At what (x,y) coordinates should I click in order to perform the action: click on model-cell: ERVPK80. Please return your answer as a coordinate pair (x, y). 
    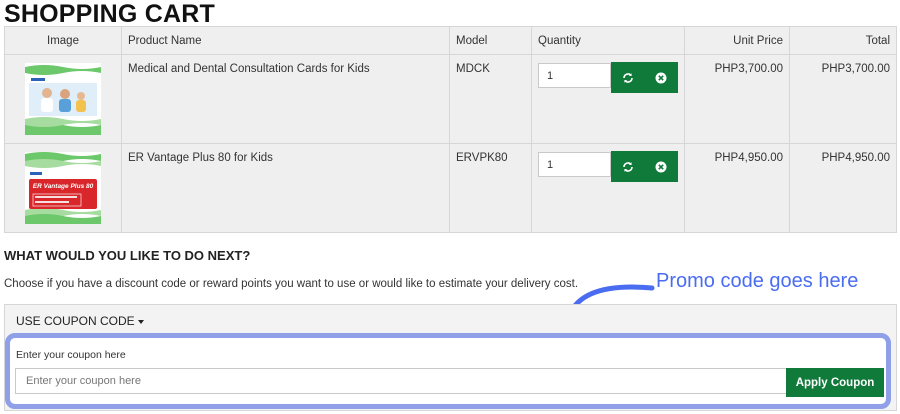
    Looking at the image, I should click on (490, 188).